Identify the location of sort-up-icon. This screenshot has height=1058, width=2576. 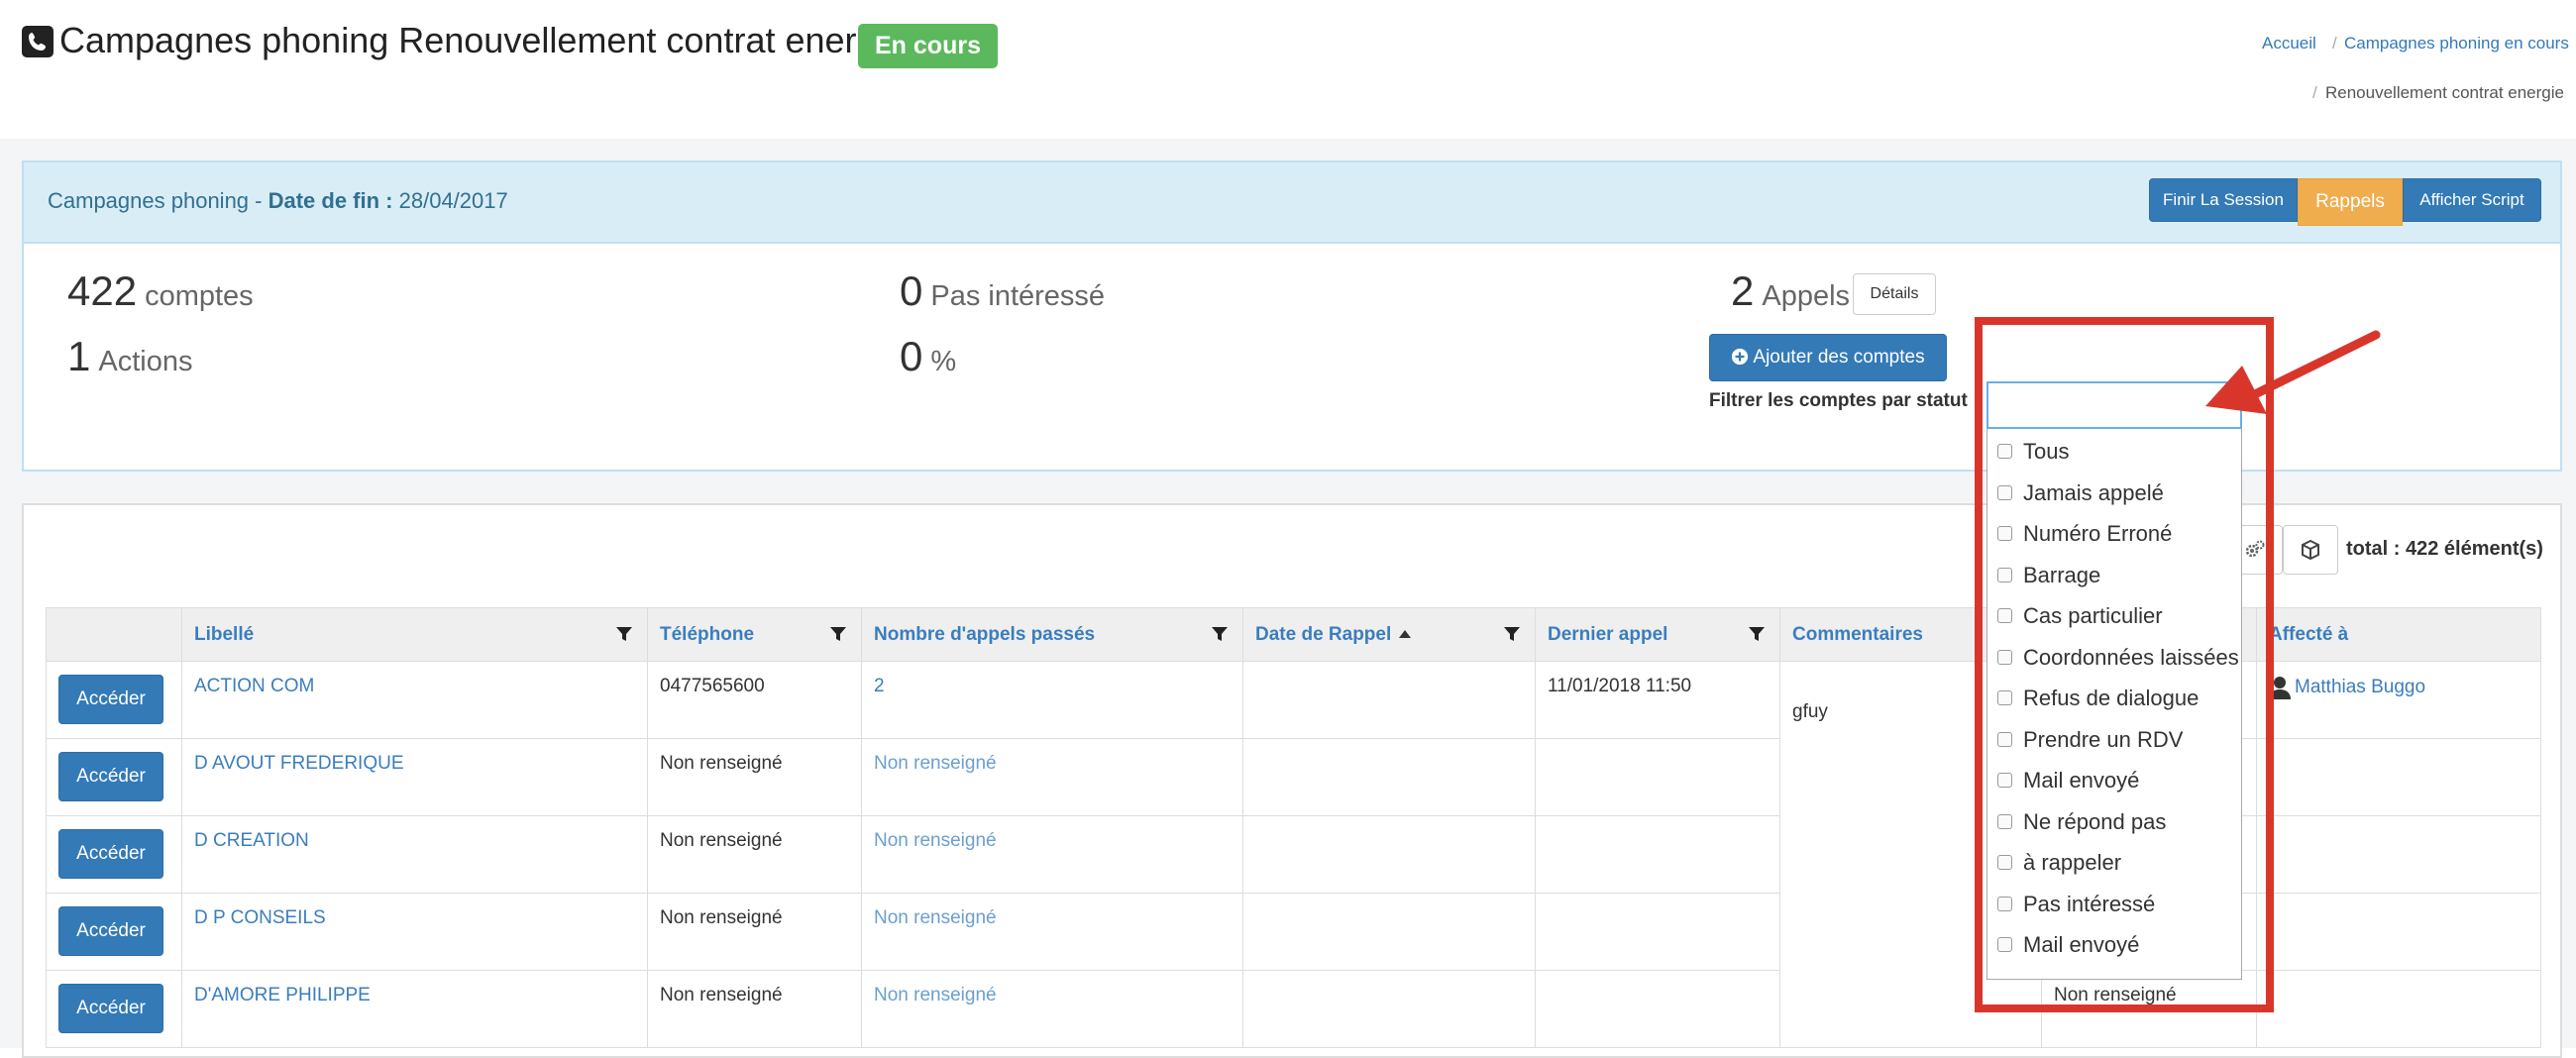
(1405, 635).